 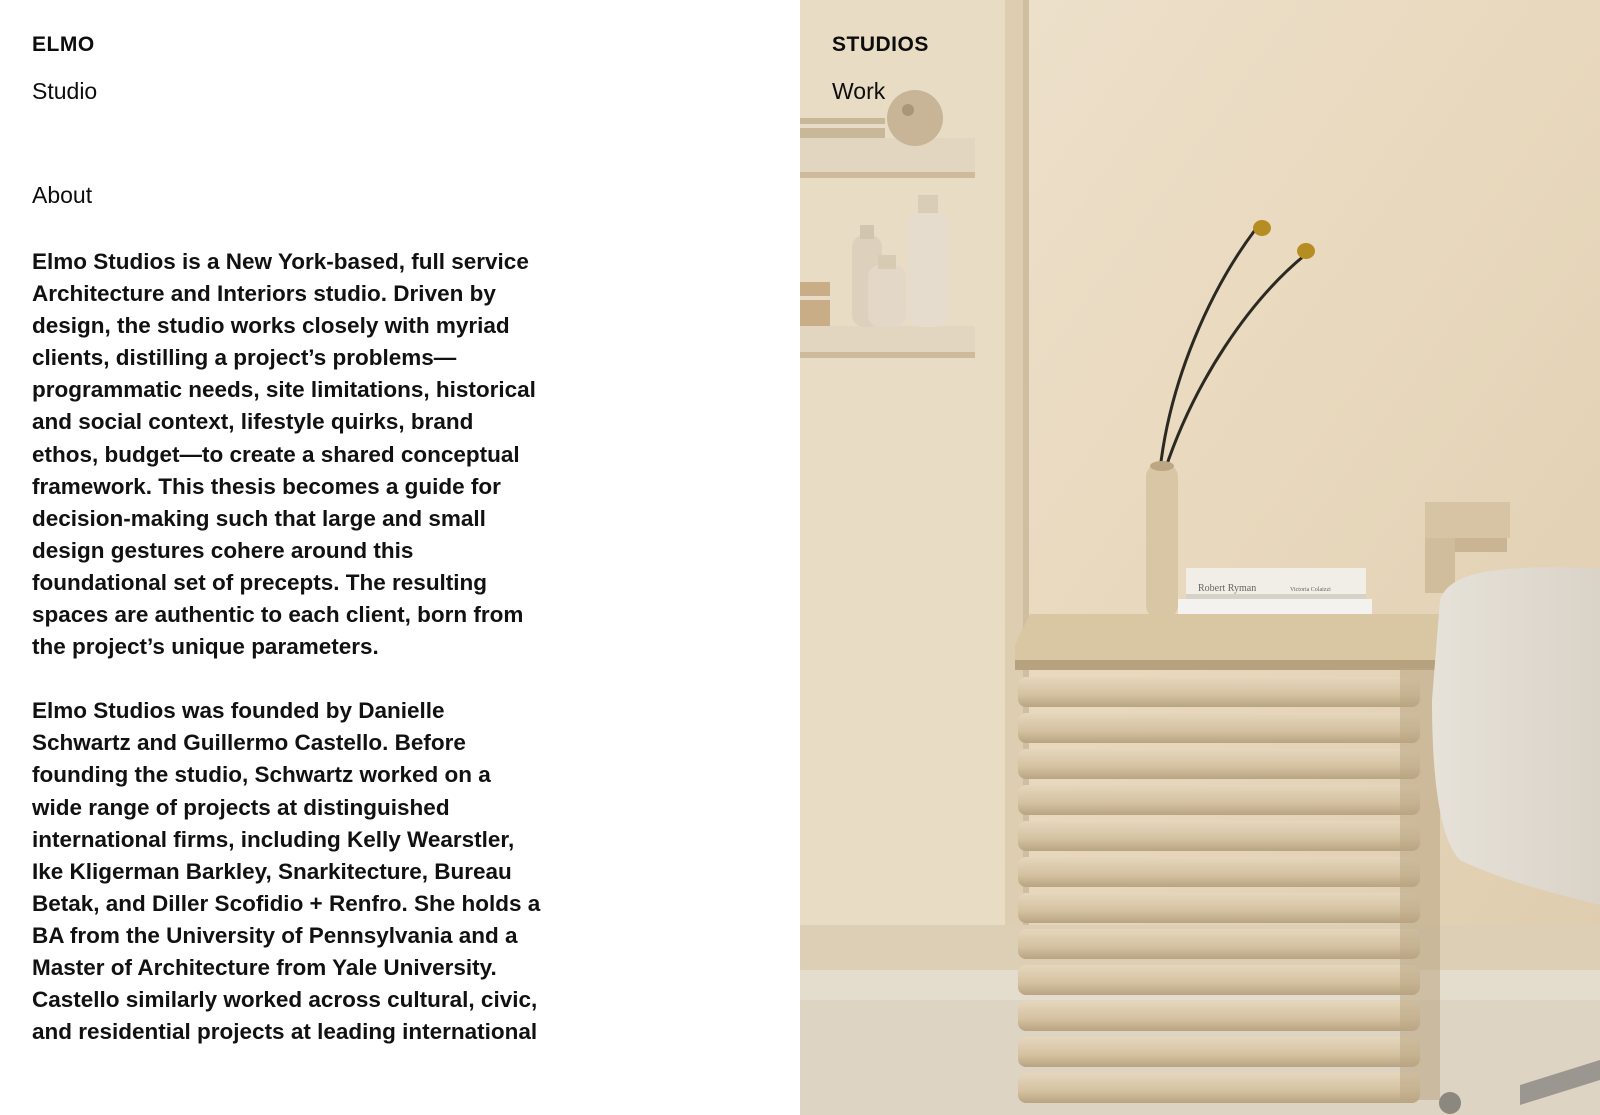 What do you see at coordinates (880, 45) in the screenshot?
I see `logo-studios: STUDIOS` at bounding box center [880, 45].